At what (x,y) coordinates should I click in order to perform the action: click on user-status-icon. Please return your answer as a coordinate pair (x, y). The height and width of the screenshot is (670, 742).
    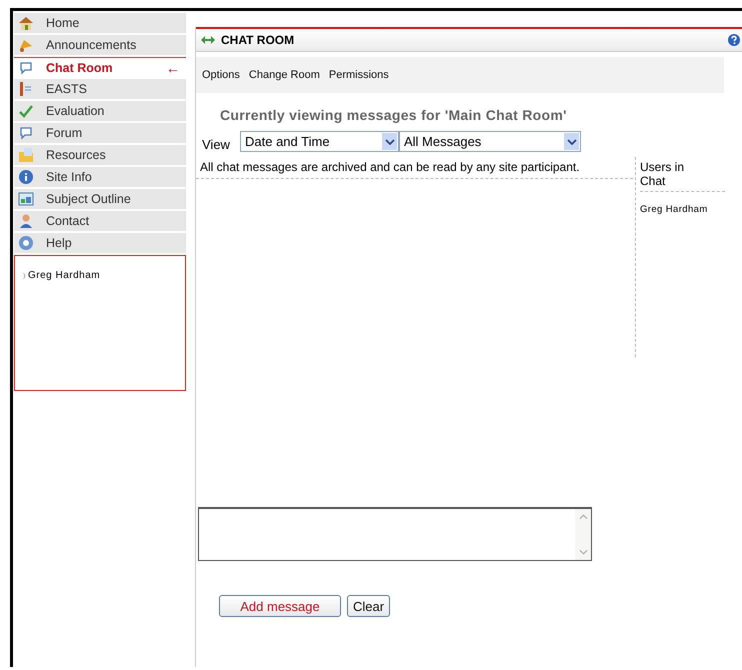
    Looking at the image, I should click on (23, 276).